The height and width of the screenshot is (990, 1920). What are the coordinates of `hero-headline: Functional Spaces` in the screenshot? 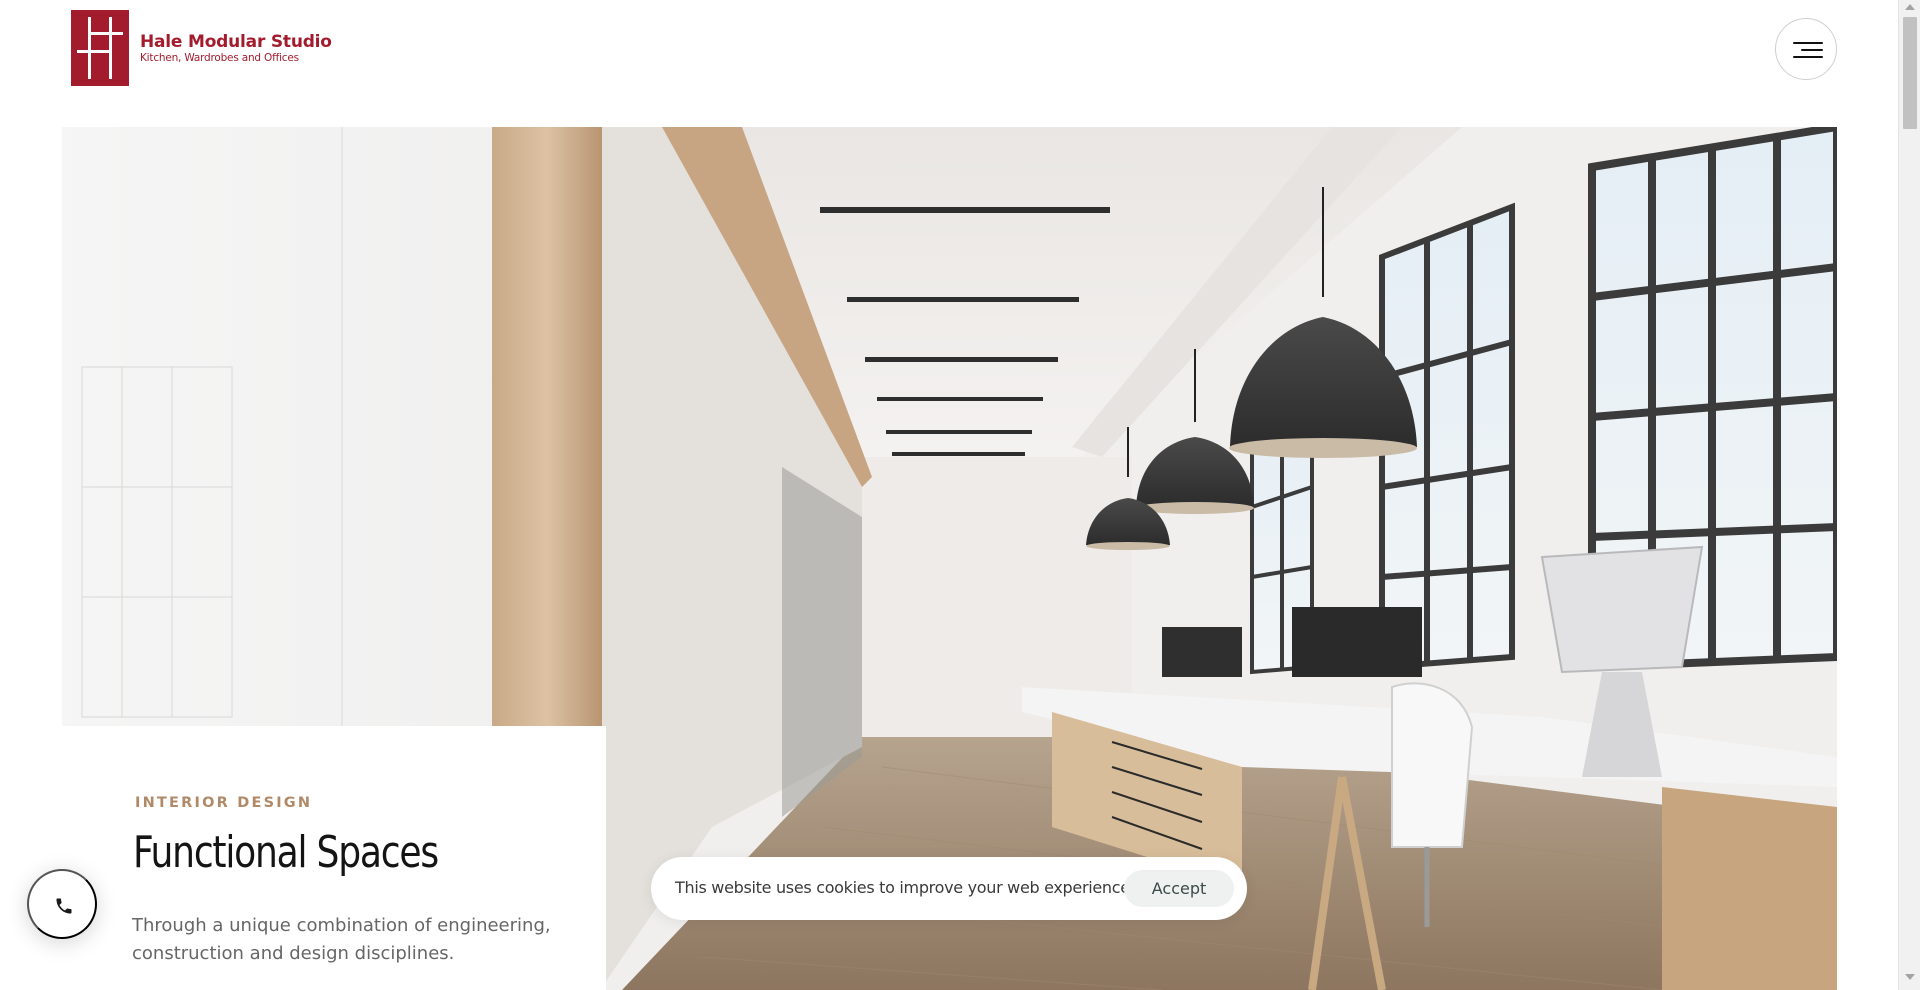 It's located at (286, 852).